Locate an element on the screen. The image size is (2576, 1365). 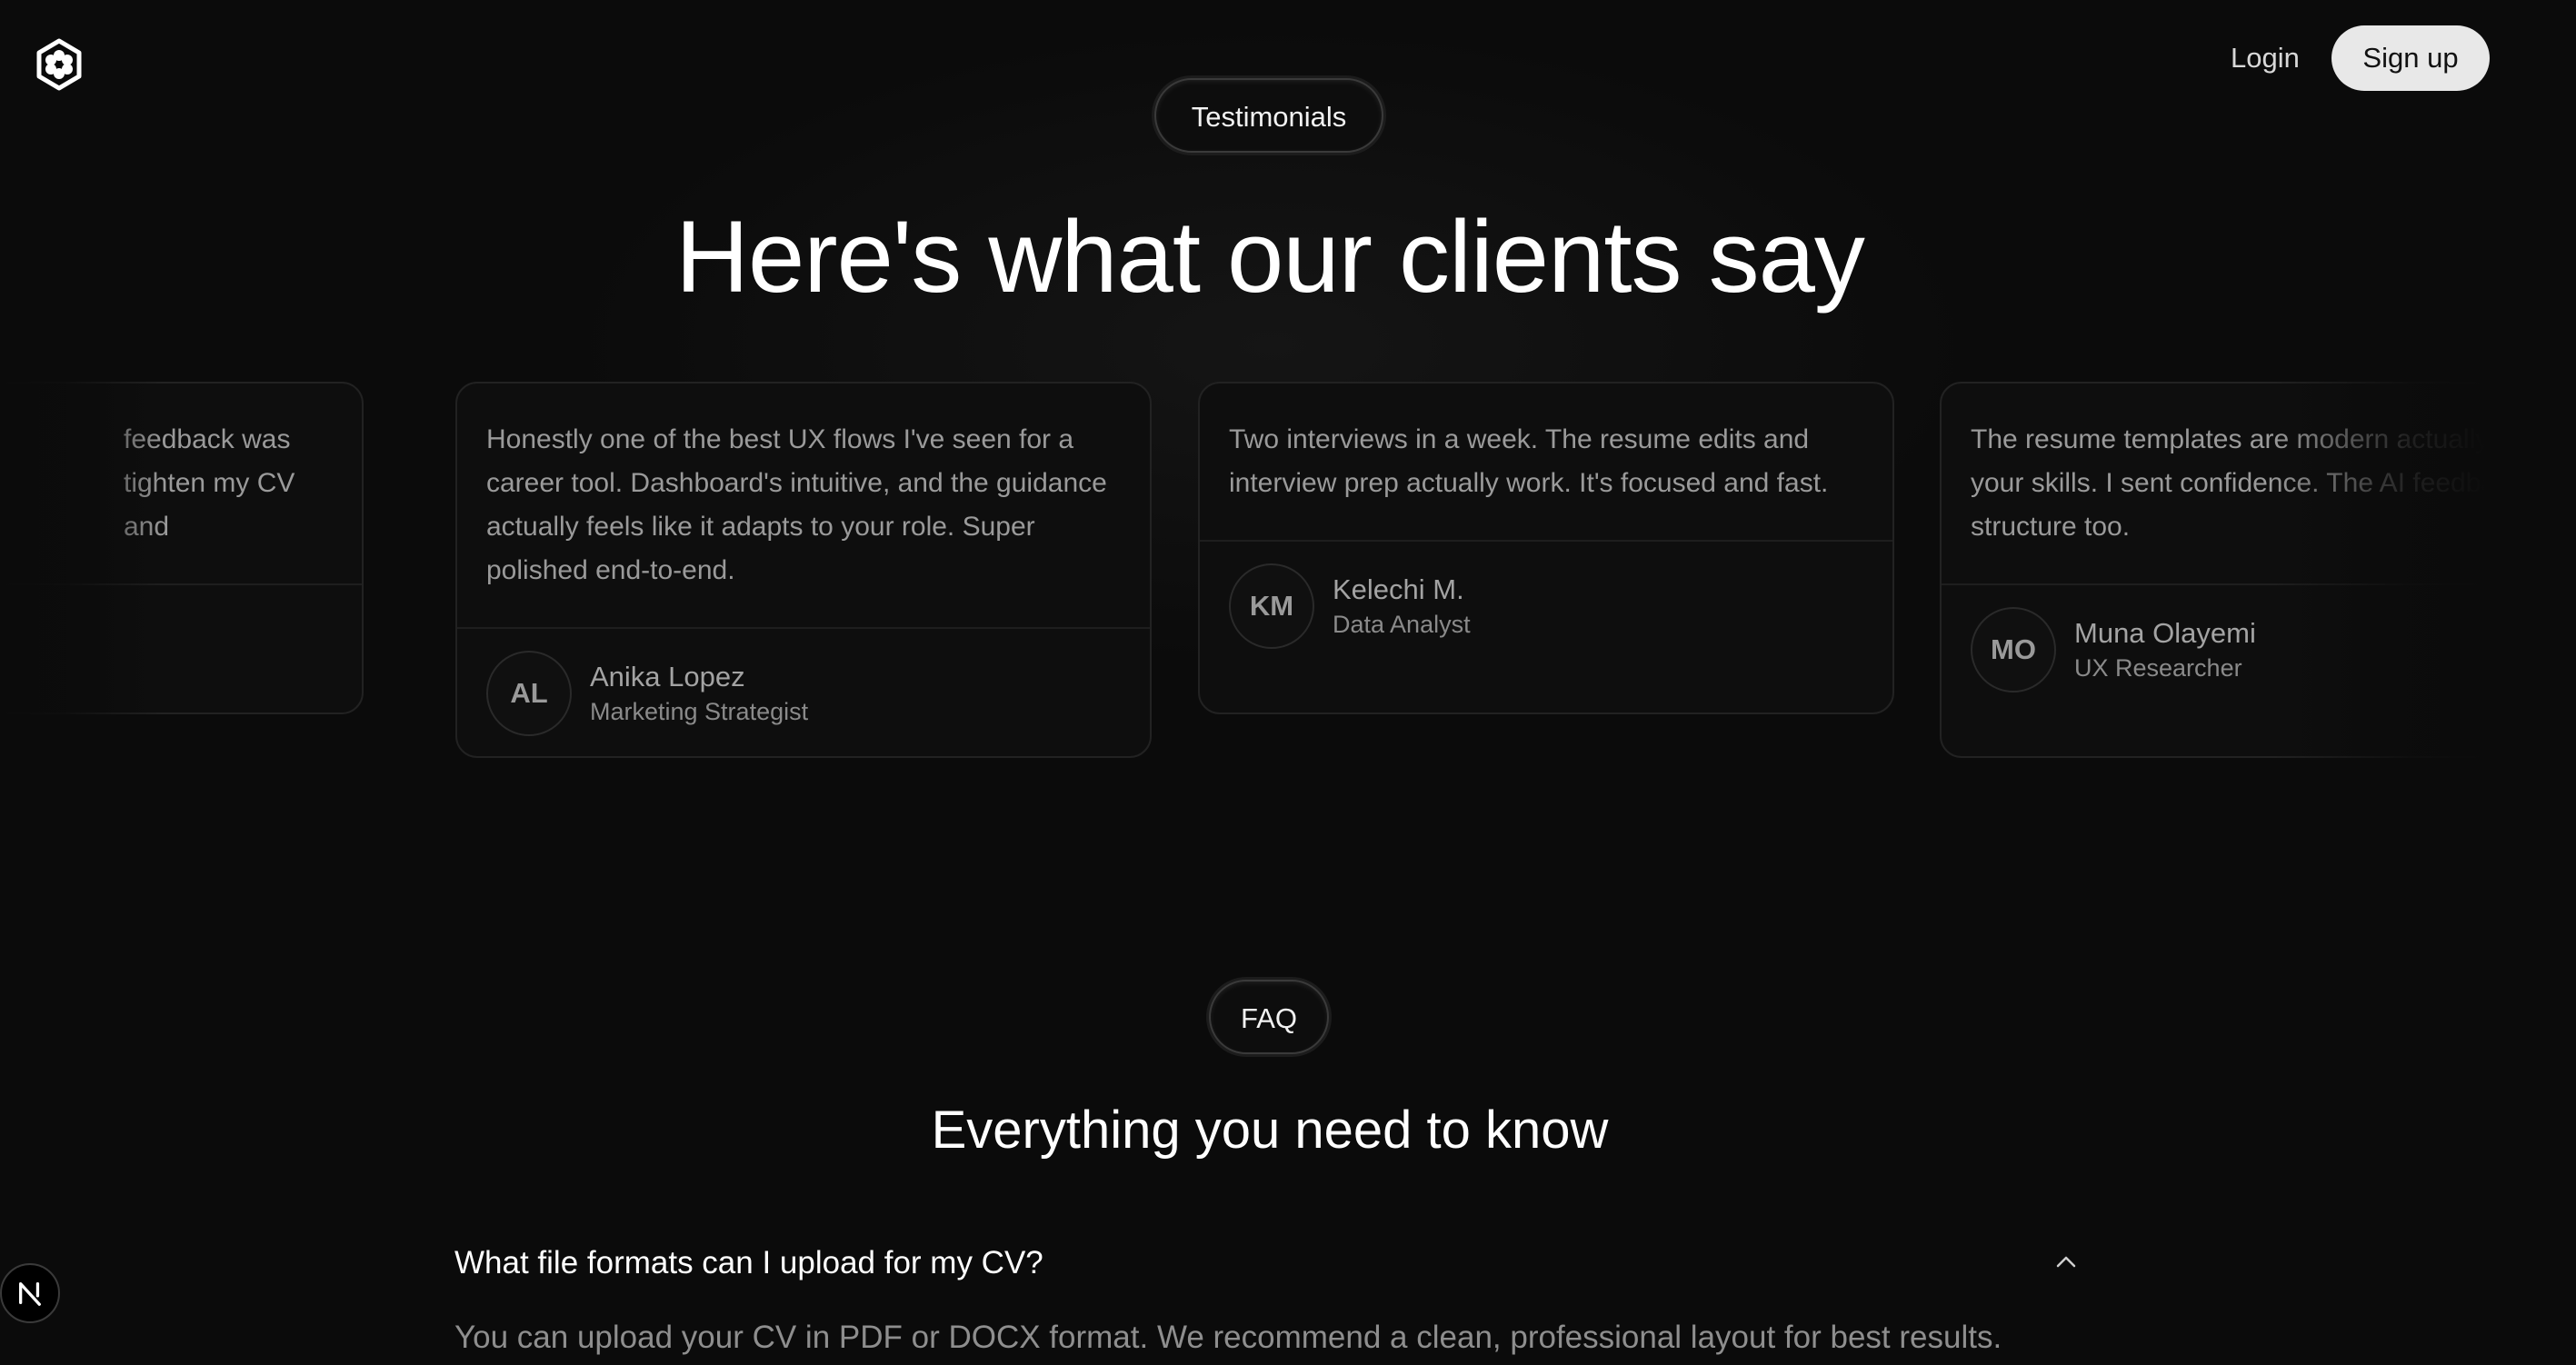
testimonial-author: KM Kelechi M. Data Analyst is located at coordinates (1546, 606).